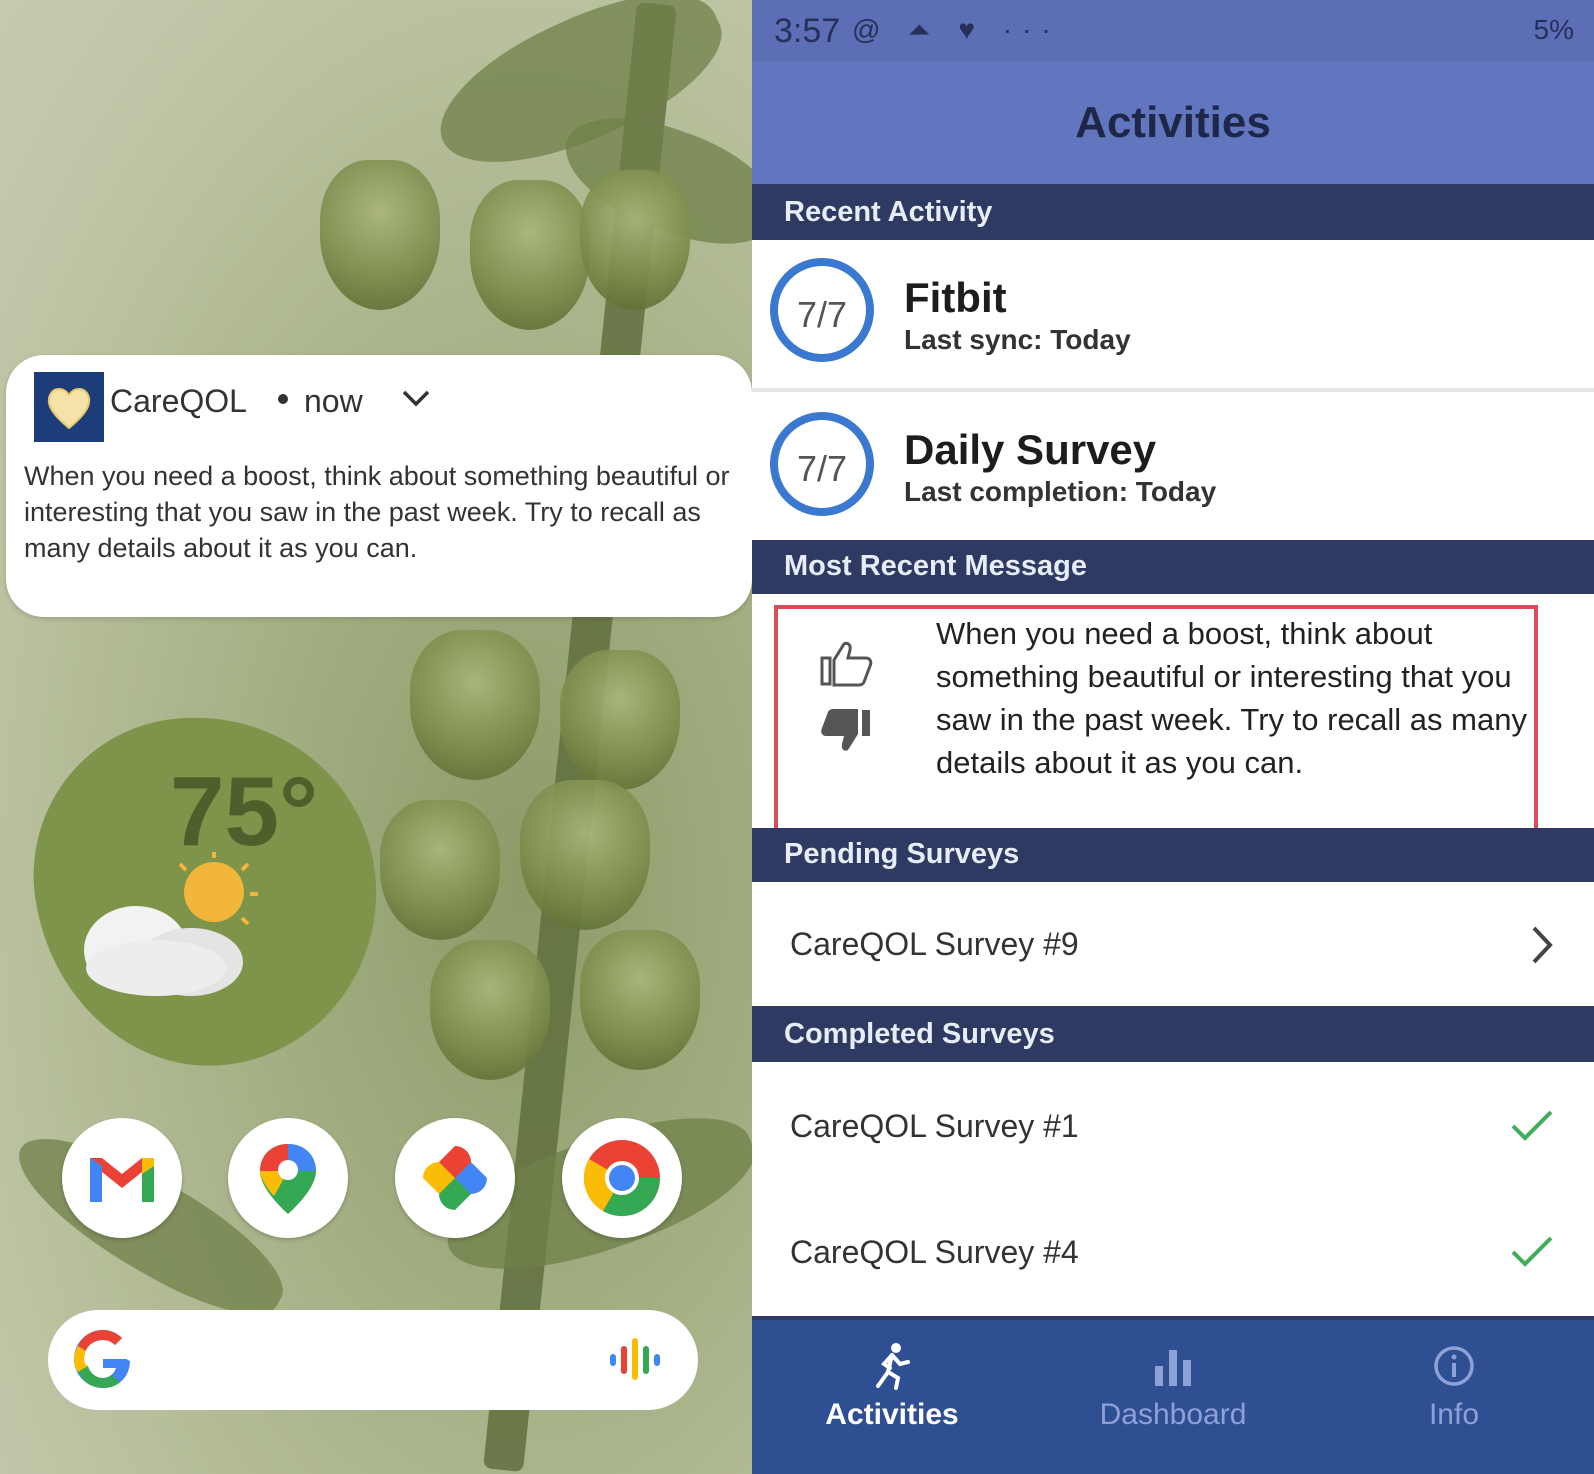 The height and width of the screenshot is (1474, 1594). Describe the element at coordinates (103, 1361) in the screenshot. I see `google-logo-icon` at that location.